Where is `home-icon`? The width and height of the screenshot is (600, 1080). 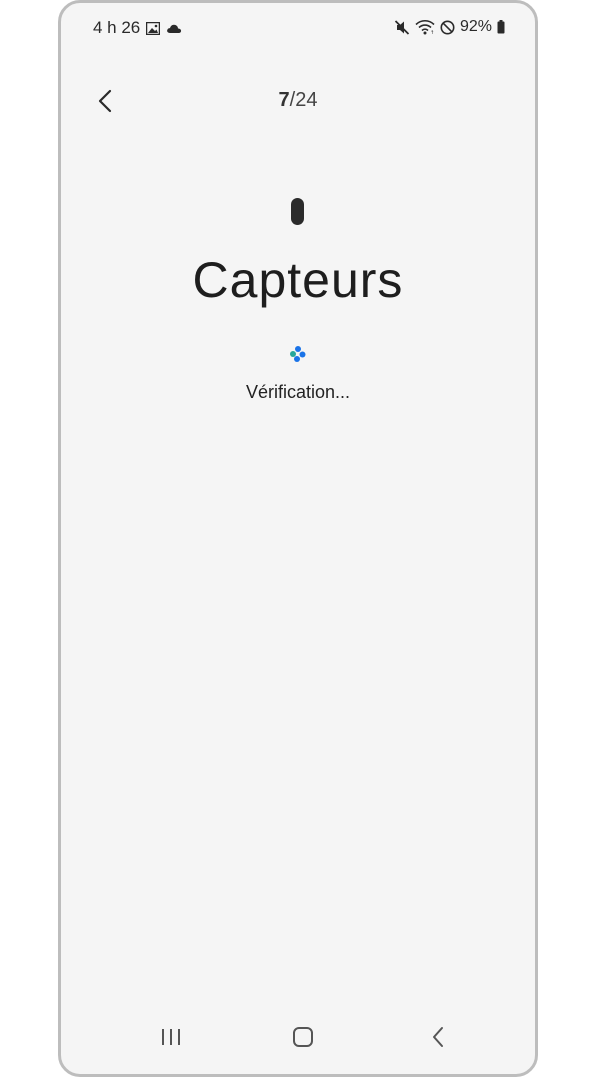
home-icon is located at coordinates (303, 1037).